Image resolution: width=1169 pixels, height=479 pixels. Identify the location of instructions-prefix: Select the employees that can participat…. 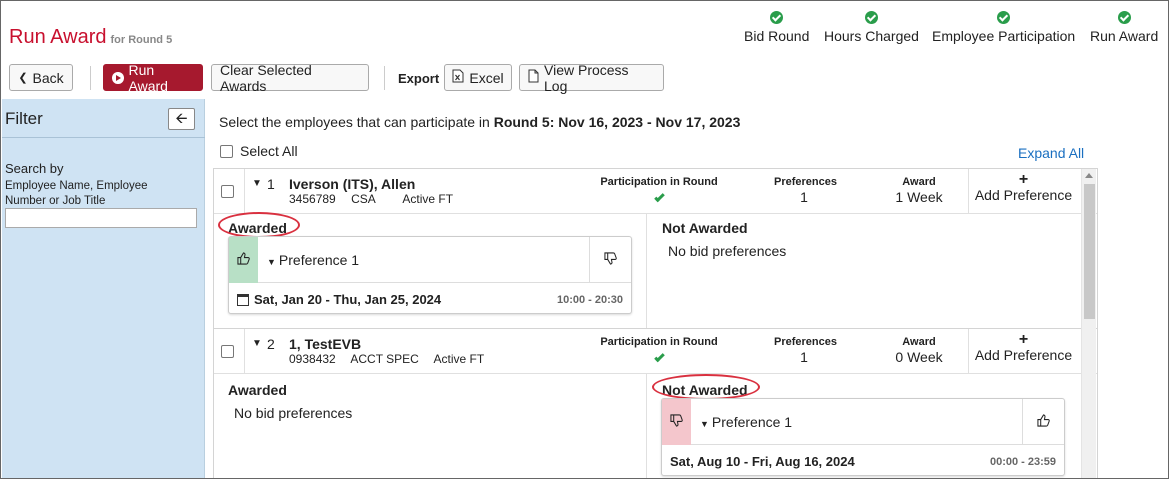
(356, 122).